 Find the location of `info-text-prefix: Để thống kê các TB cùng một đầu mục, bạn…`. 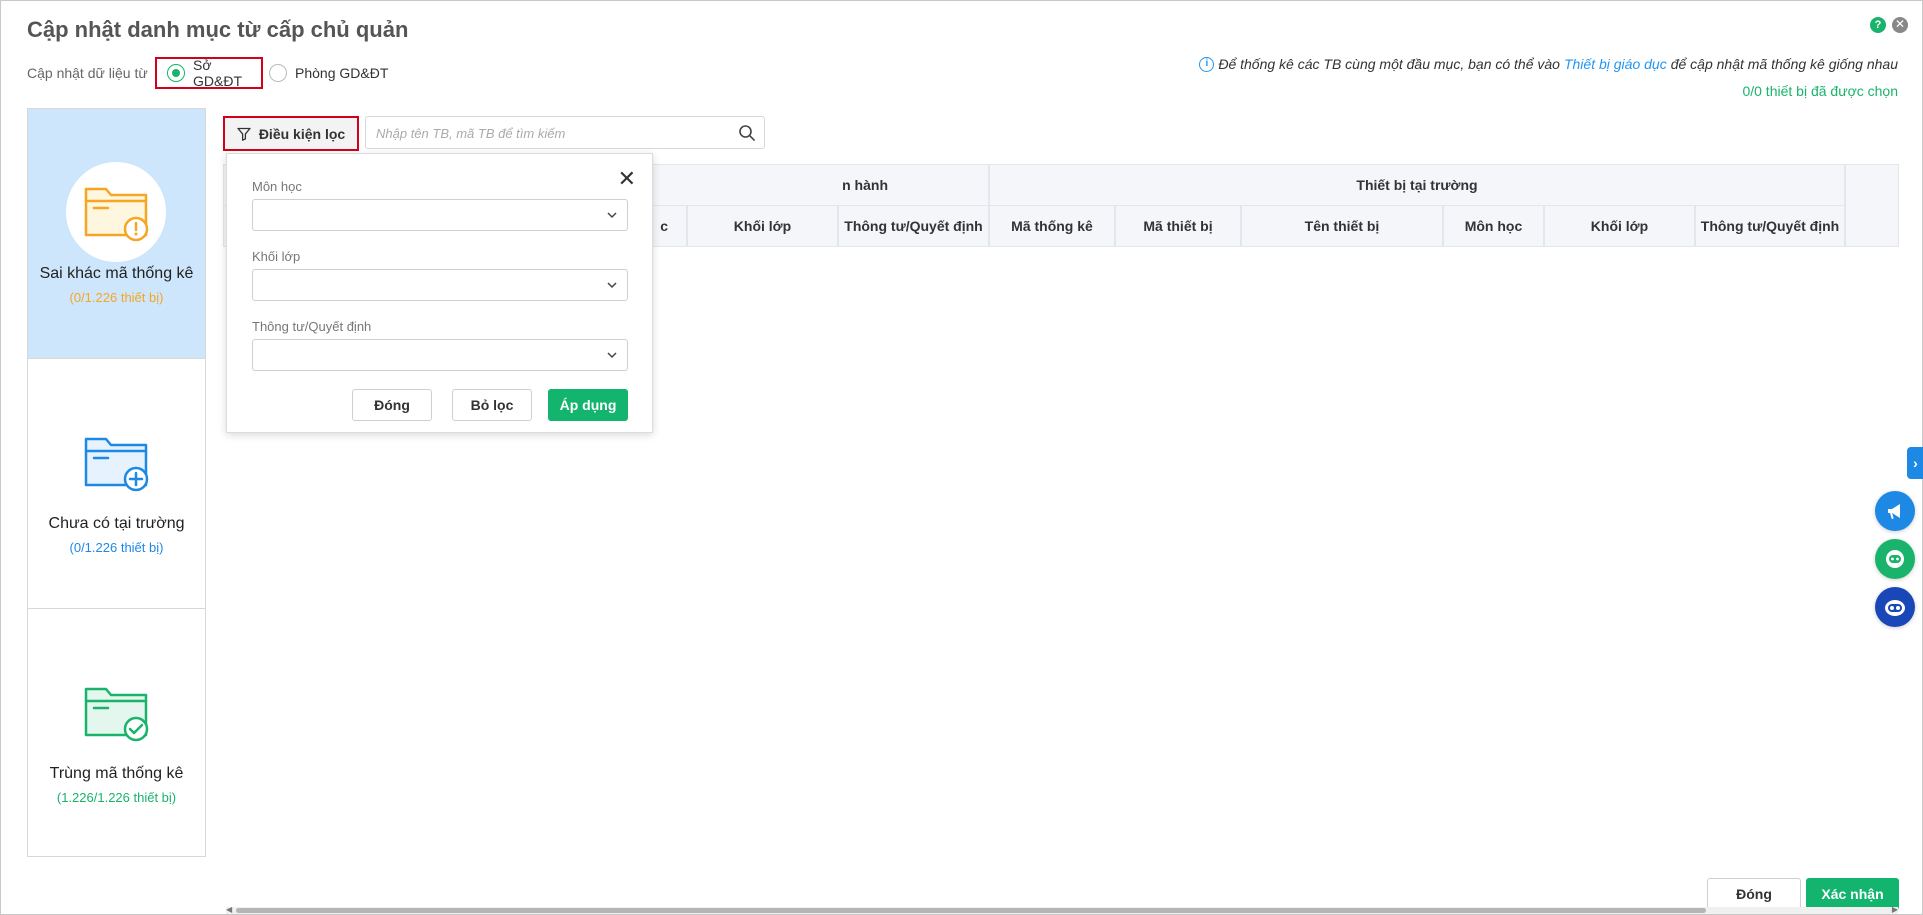

info-text-prefix: Để thống kê các TB cùng một đầu mục, bạn… is located at coordinates (1389, 64).